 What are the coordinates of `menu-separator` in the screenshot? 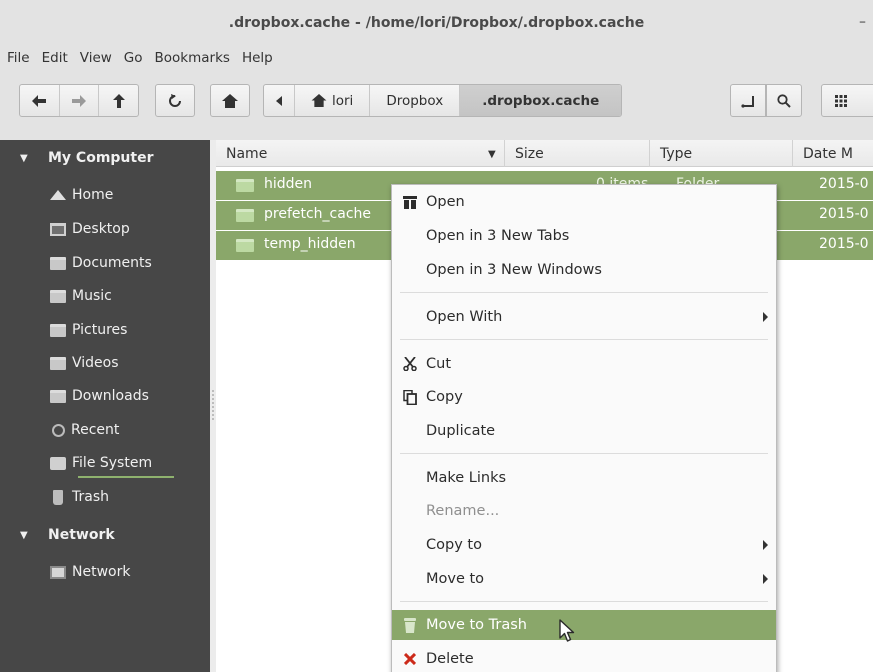 It's located at (584, 601).